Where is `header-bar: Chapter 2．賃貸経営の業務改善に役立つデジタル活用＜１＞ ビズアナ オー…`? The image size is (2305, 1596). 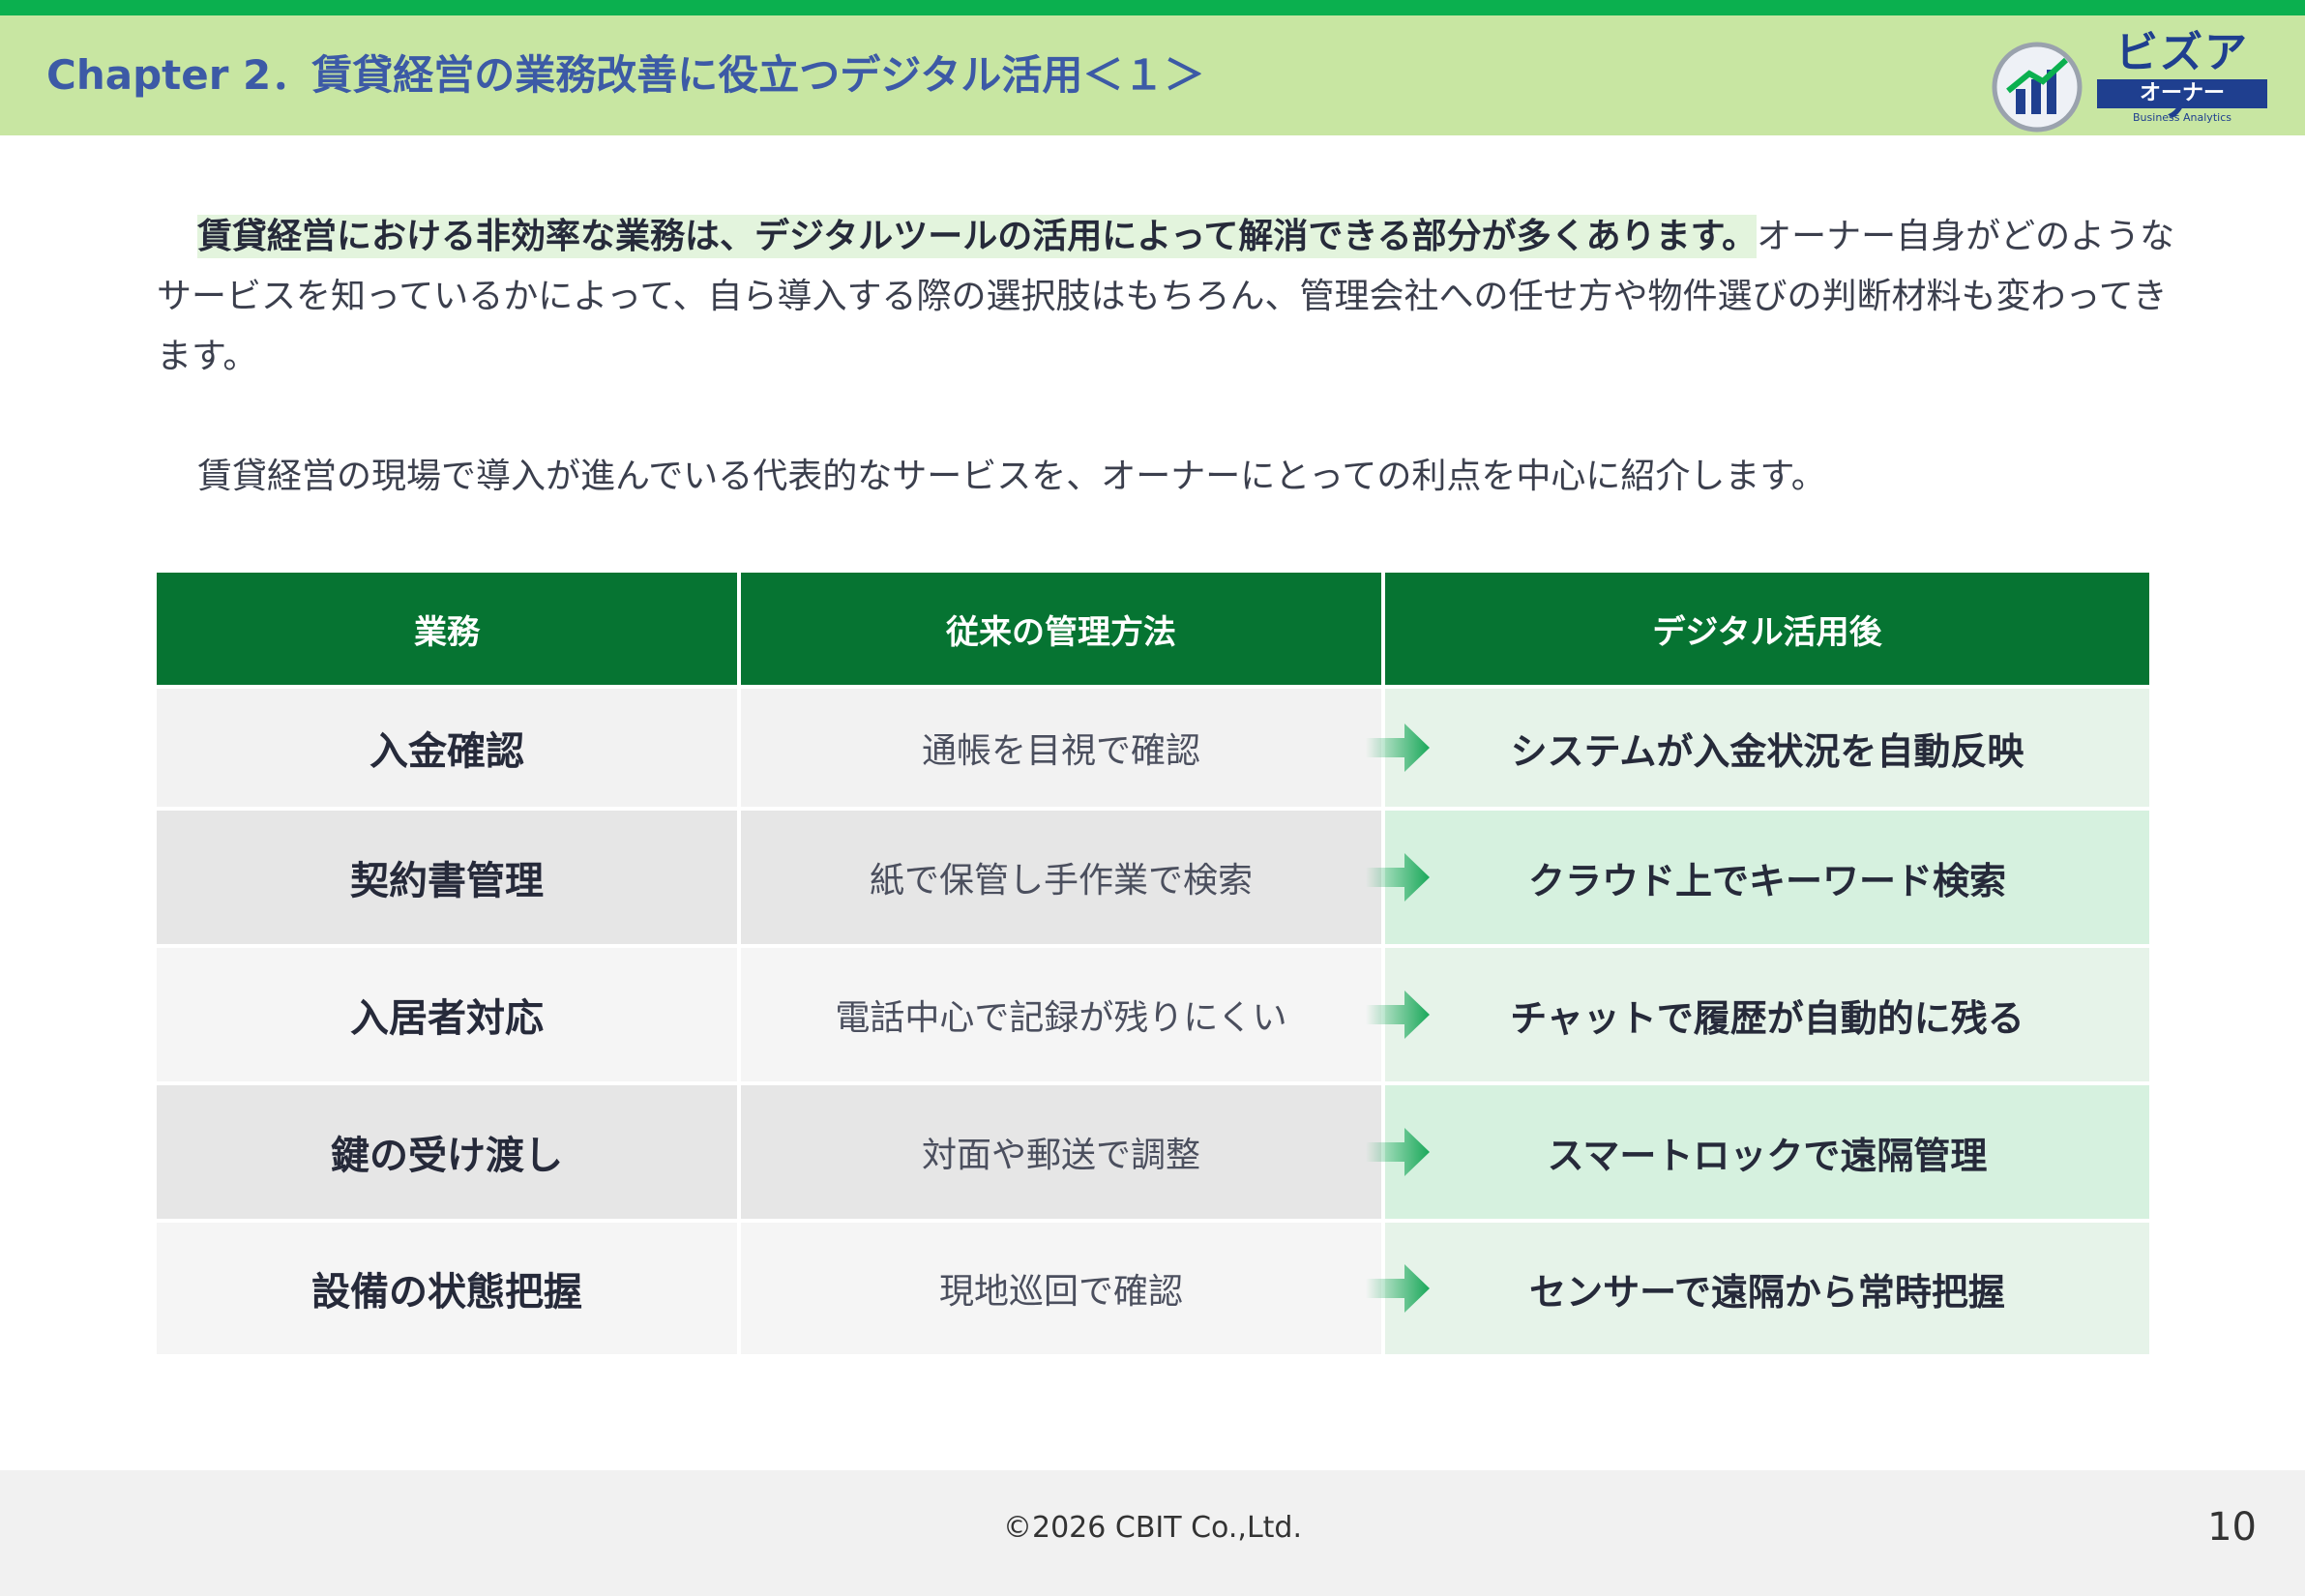
header-bar: Chapter 2．賃貸経営の業務改善に役立つデジタル活用＜１＞ ビズアナ オー… is located at coordinates (1152, 75).